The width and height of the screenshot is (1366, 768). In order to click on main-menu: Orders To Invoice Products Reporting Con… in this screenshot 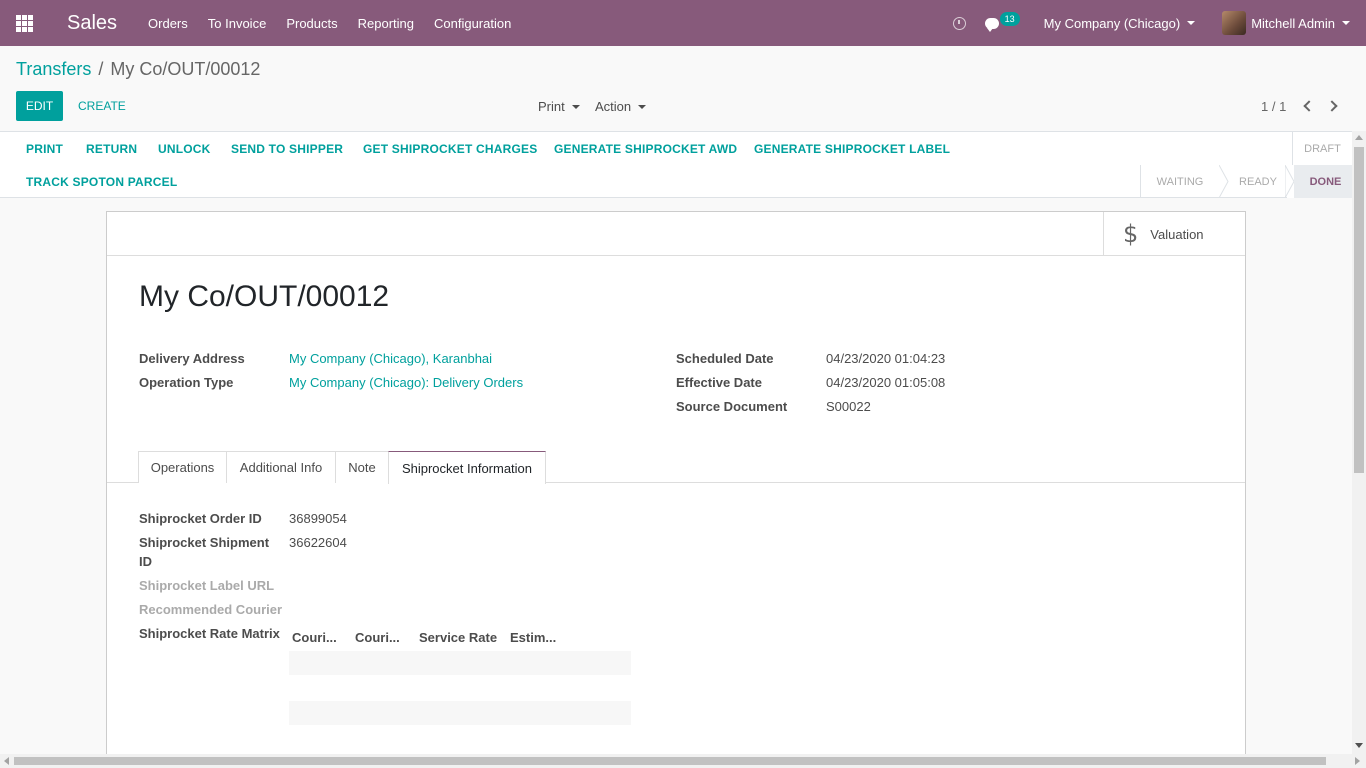, I will do `click(339, 23)`.